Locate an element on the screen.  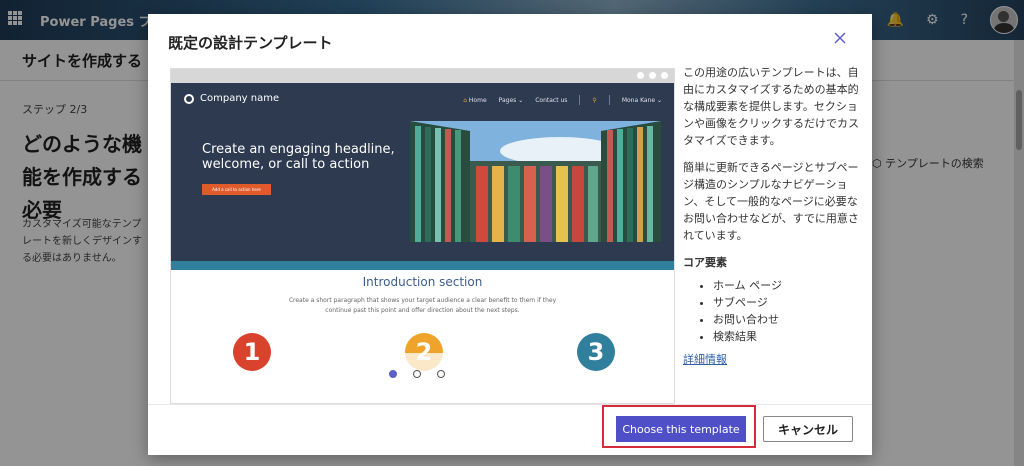
preview-nav-home: ⌂ Home is located at coordinates (475, 100).